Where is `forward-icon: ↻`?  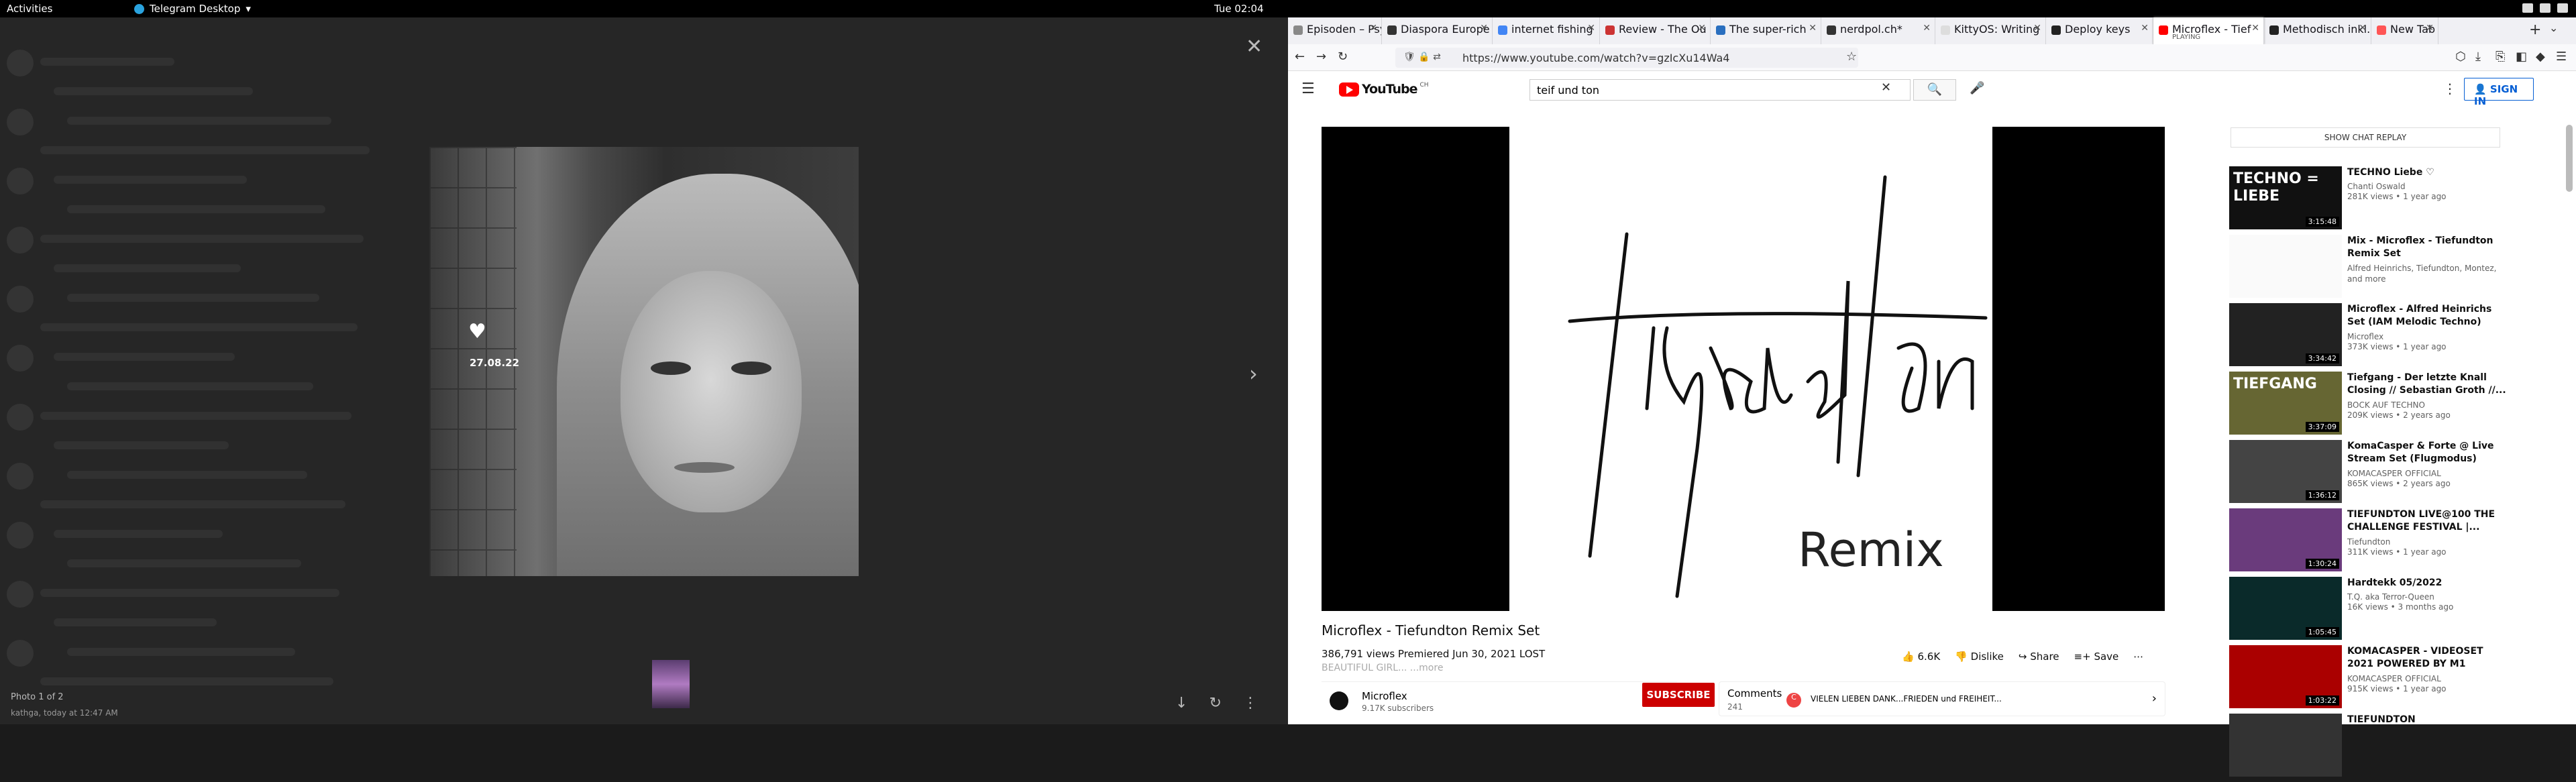
forward-icon: ↻ is located at coordinates (1215, 703).